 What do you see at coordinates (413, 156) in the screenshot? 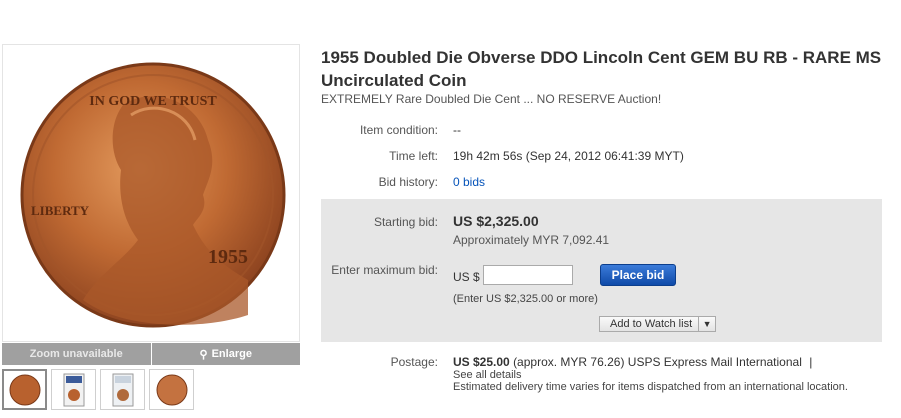
I see `time-left-label: Time left:` at bounding box center [413, 156].